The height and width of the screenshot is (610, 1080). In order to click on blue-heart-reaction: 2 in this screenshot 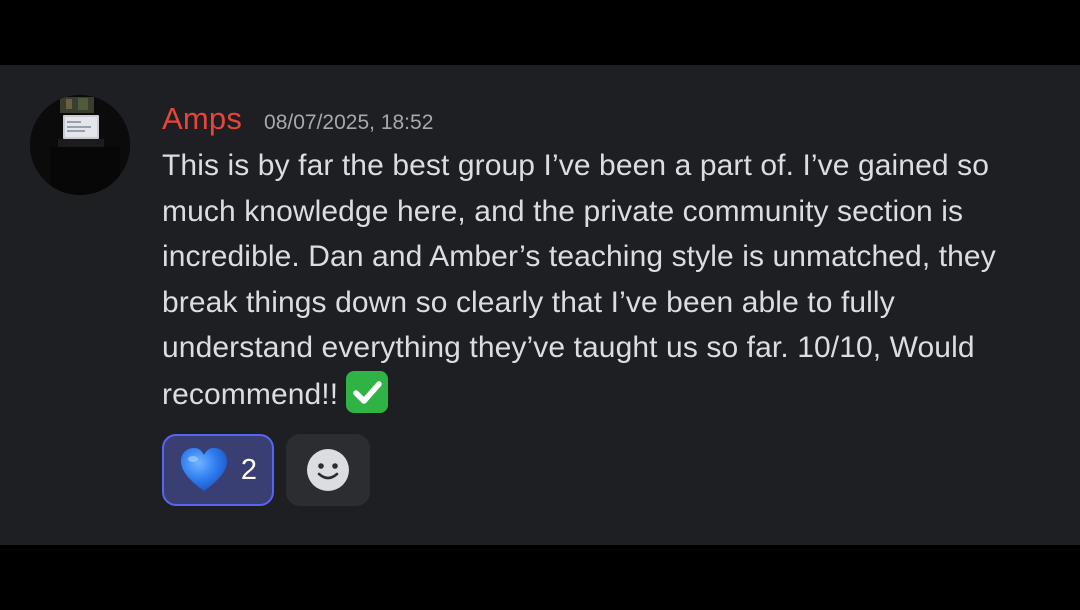, I will do `click(218, 470)`.